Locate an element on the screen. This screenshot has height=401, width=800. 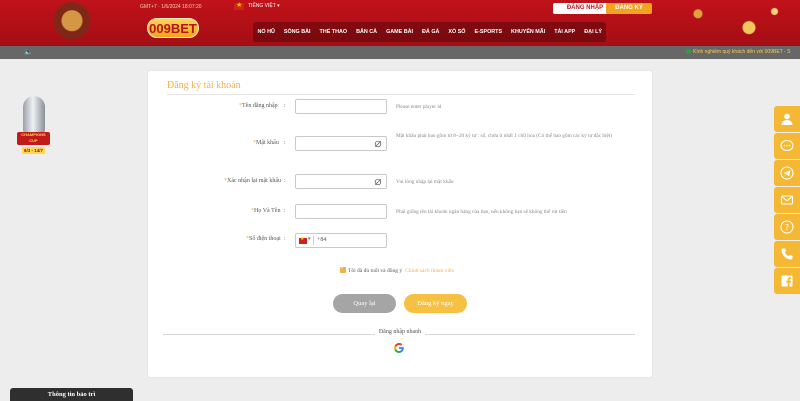
site-logo: 009BET is located at coordinates (173, 28).